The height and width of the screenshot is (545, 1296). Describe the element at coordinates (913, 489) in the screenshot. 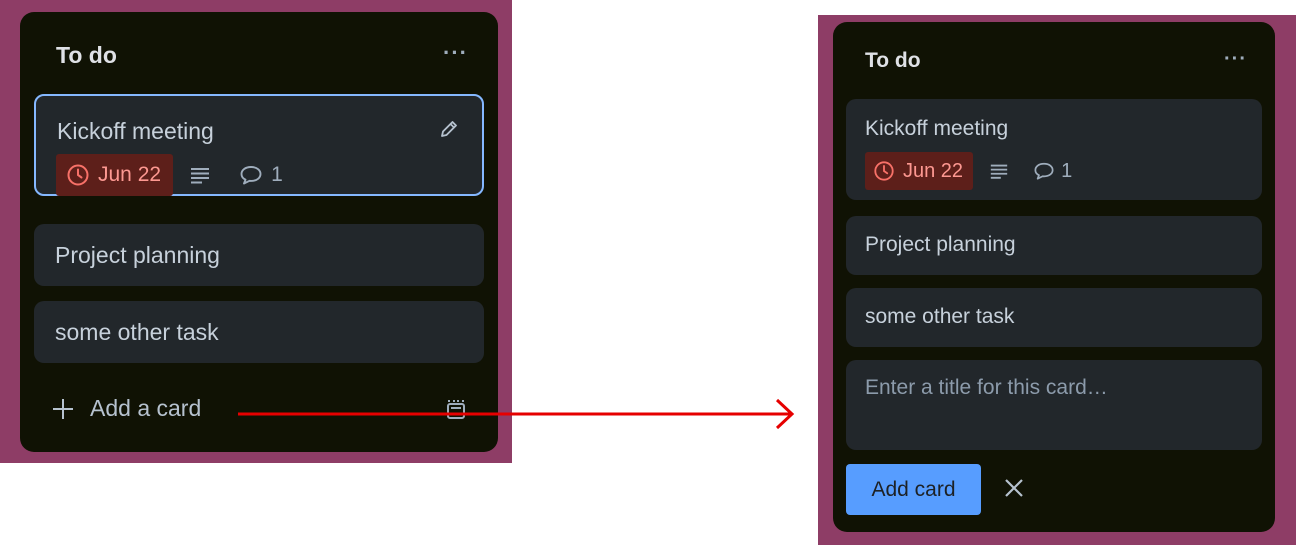

I see `add-card-button: Add card` at that location.